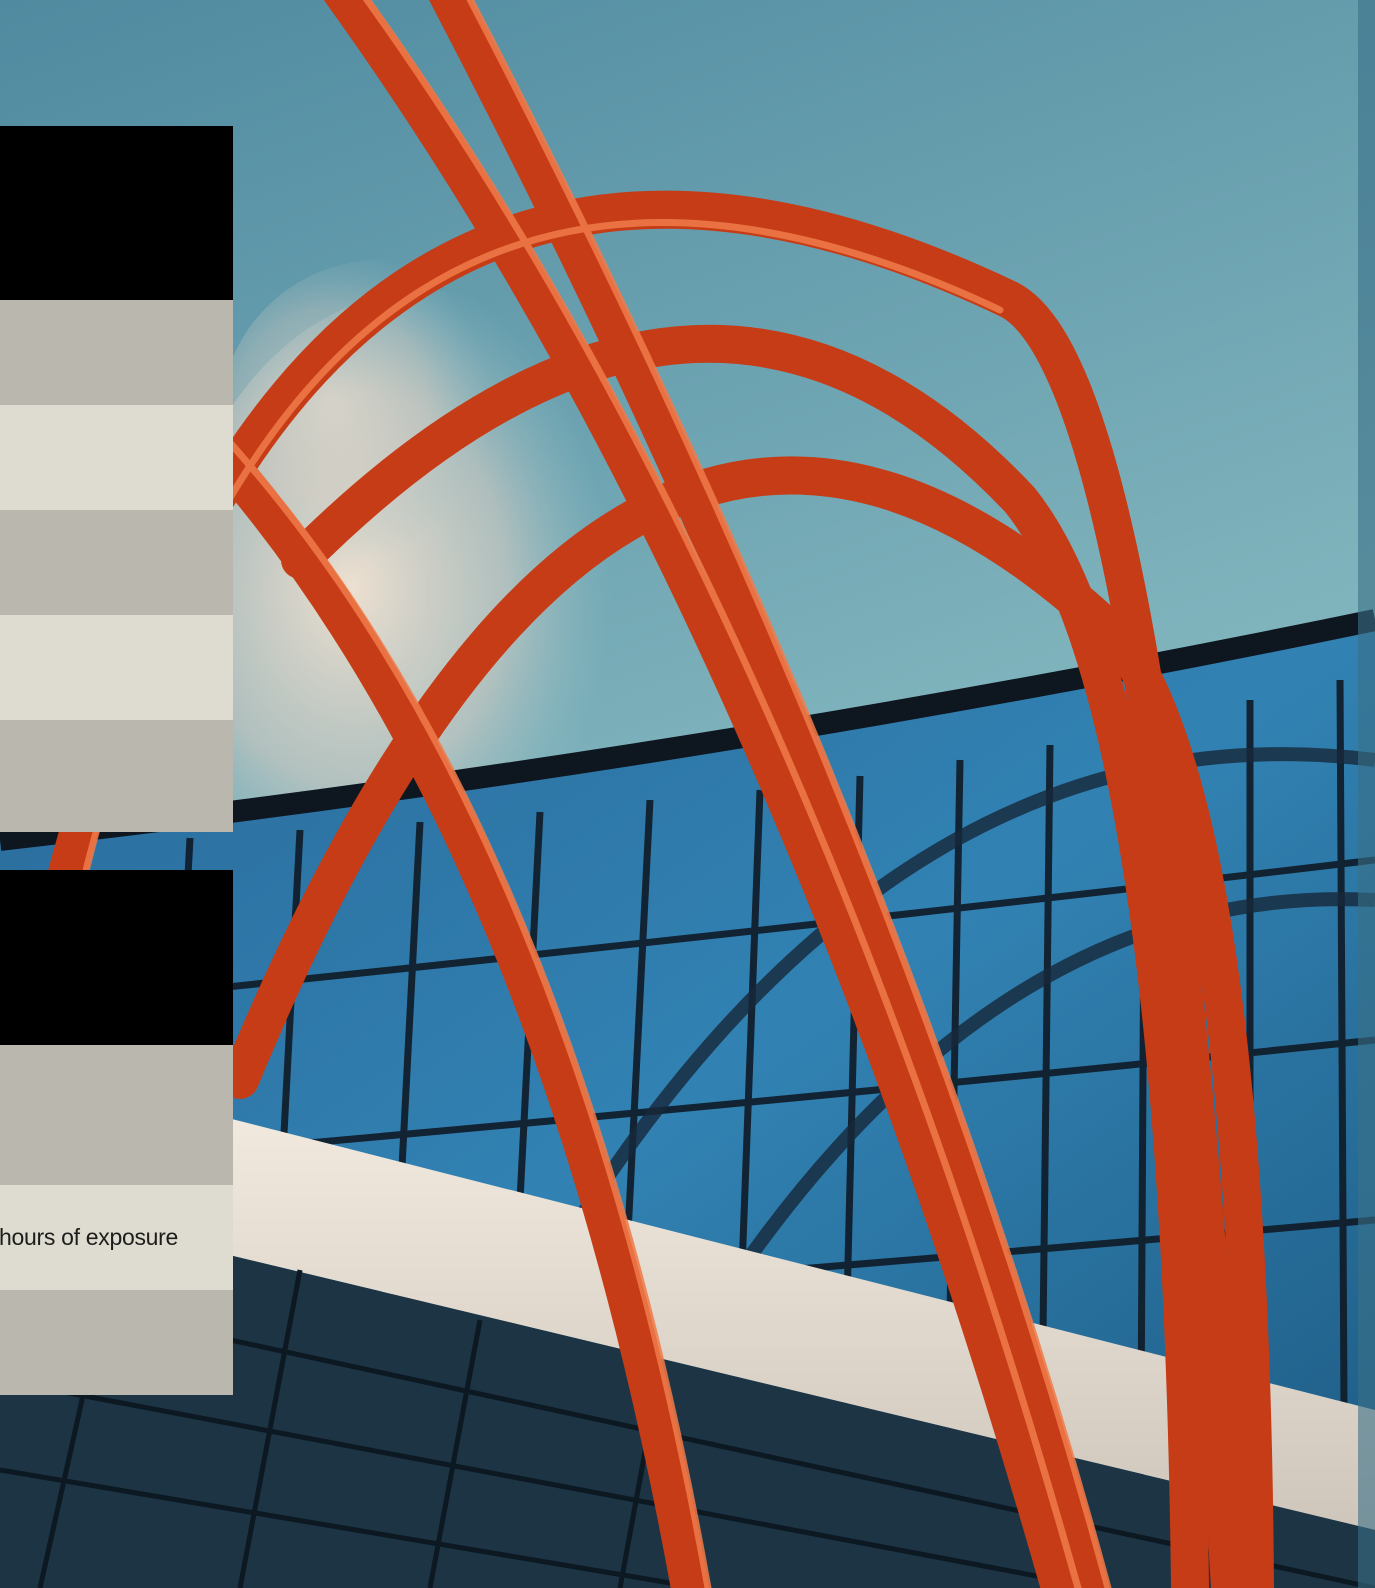  I want to click on sidebar-caption-strip: hours of exposure, so click(116, 1237).